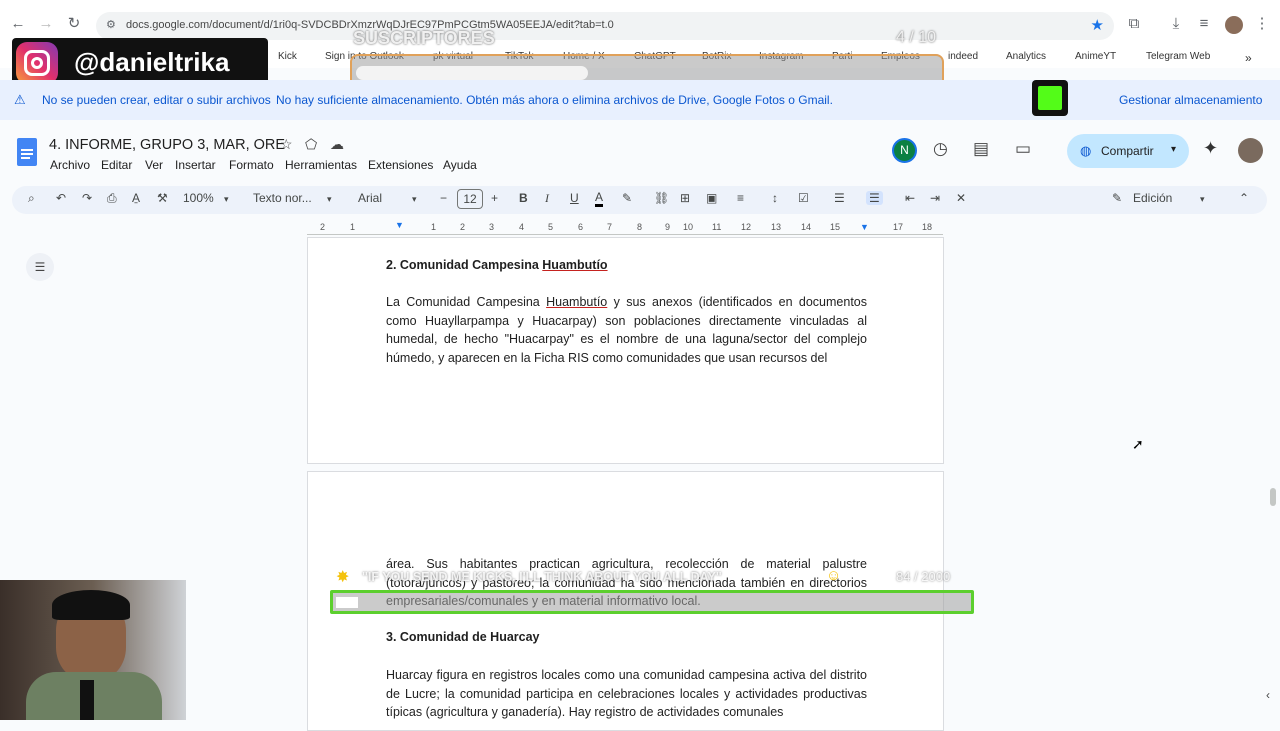  What do you see at coordinates (136, 198) in the screenshot?
I see `spellcheck-icon: A̱` at bounding box center [136, 198].